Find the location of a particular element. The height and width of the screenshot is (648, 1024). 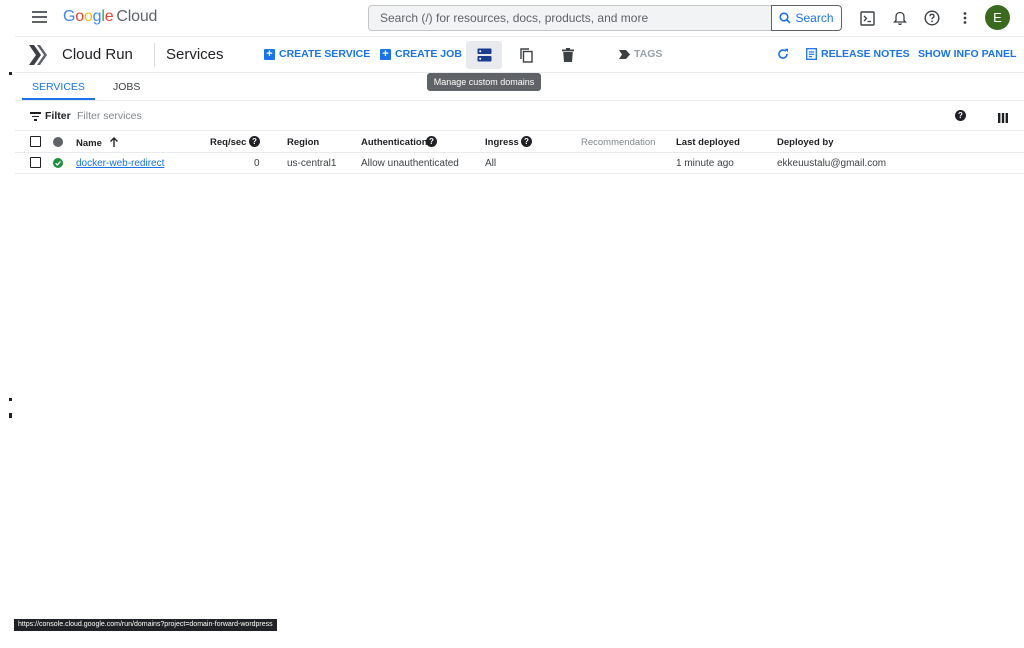

top-bar: GoogleCloud Search E is located at coordinates (512, 18).